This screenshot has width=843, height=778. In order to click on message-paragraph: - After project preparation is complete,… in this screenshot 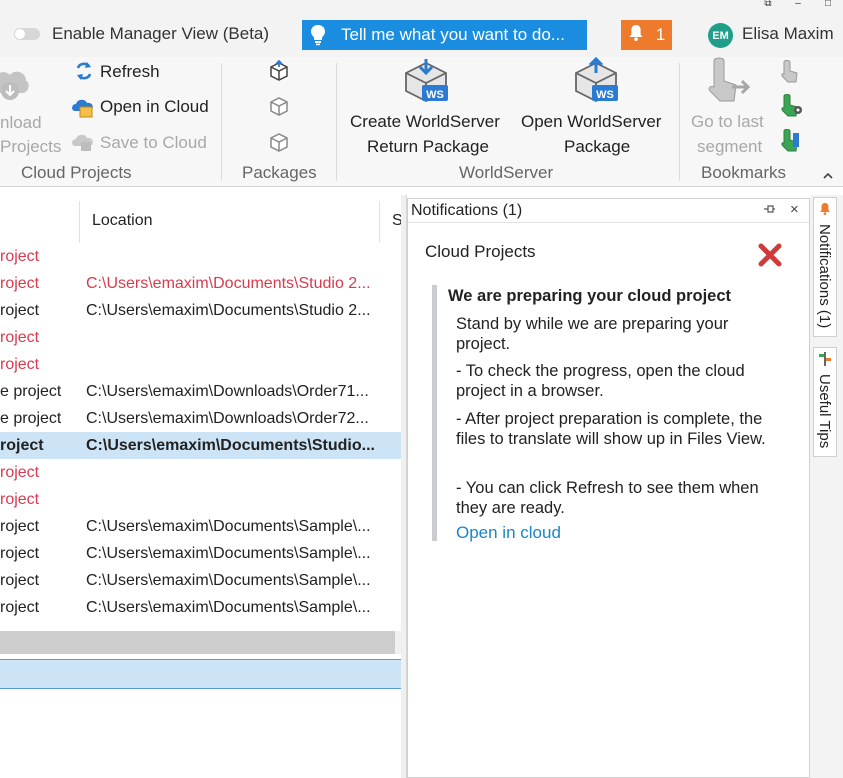, I will do `click(611, 429)`.